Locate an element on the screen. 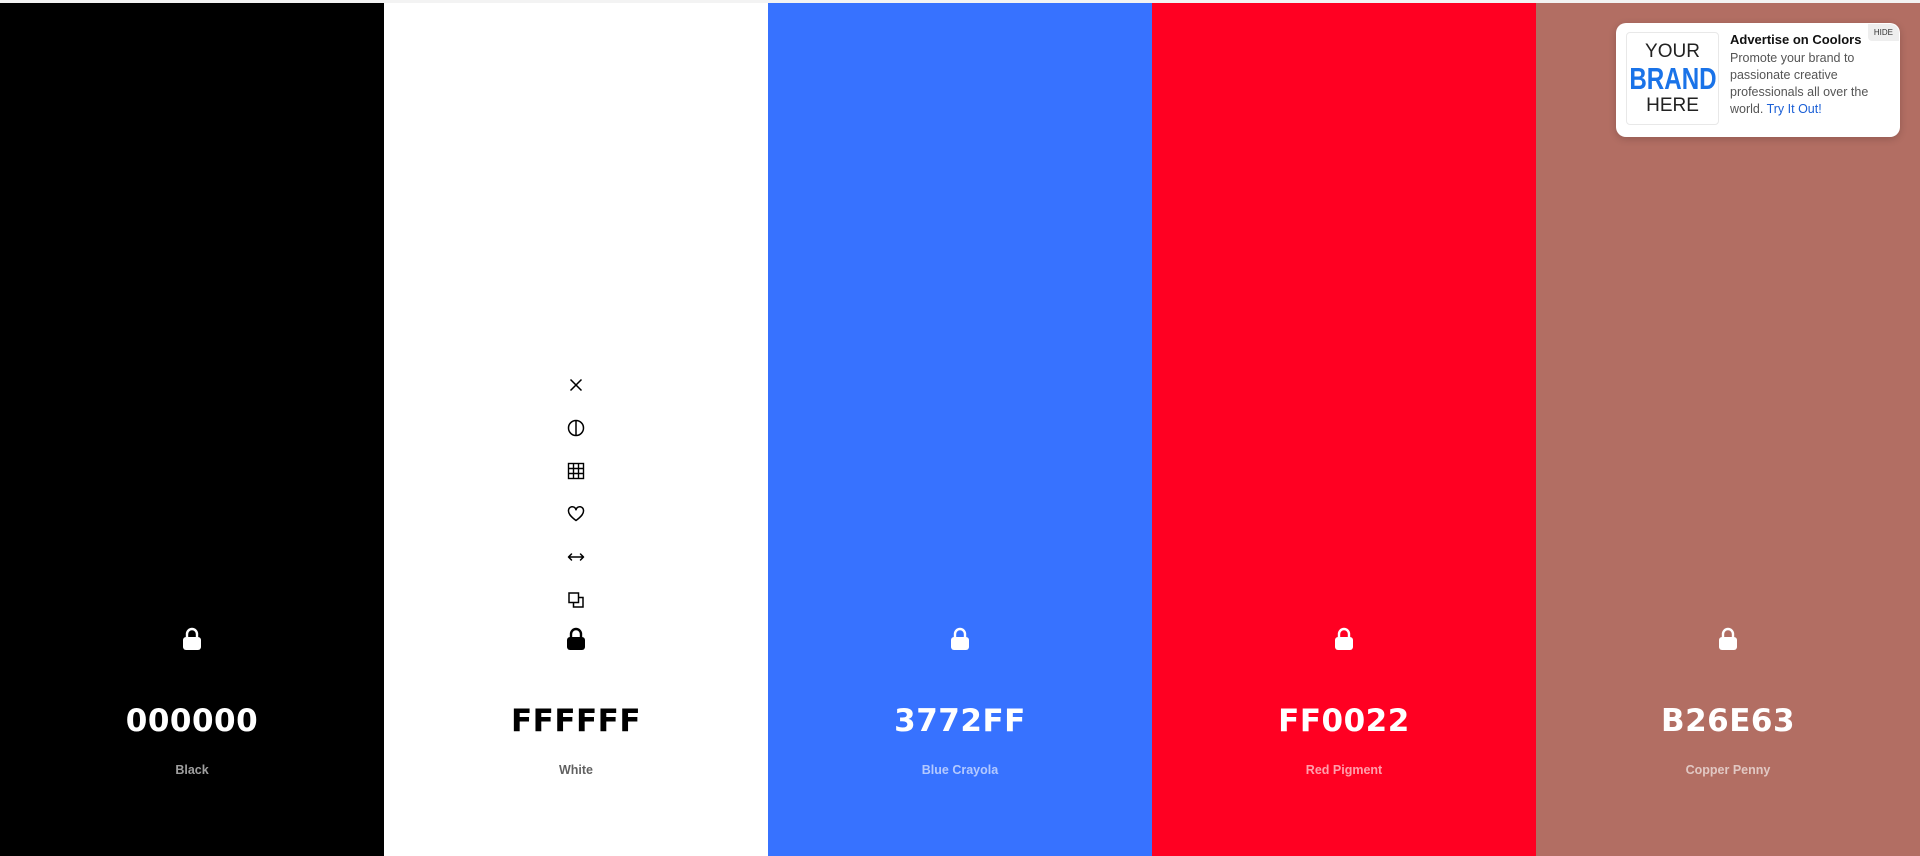 This screenshot has width=1920, height=856. heart-icon is located at coordinates (576, 514).